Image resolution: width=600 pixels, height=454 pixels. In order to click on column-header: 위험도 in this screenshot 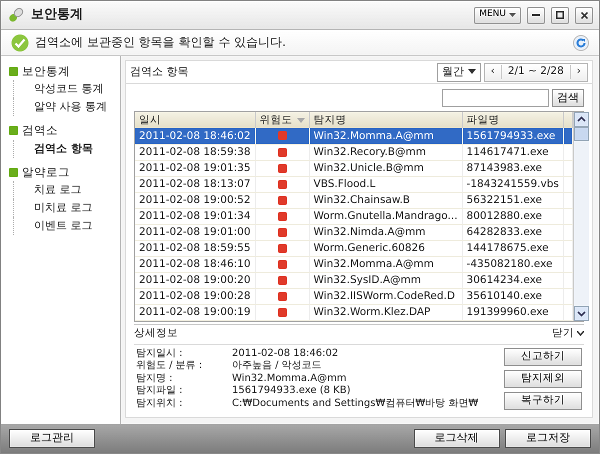, I will do `click(282, 120)`.